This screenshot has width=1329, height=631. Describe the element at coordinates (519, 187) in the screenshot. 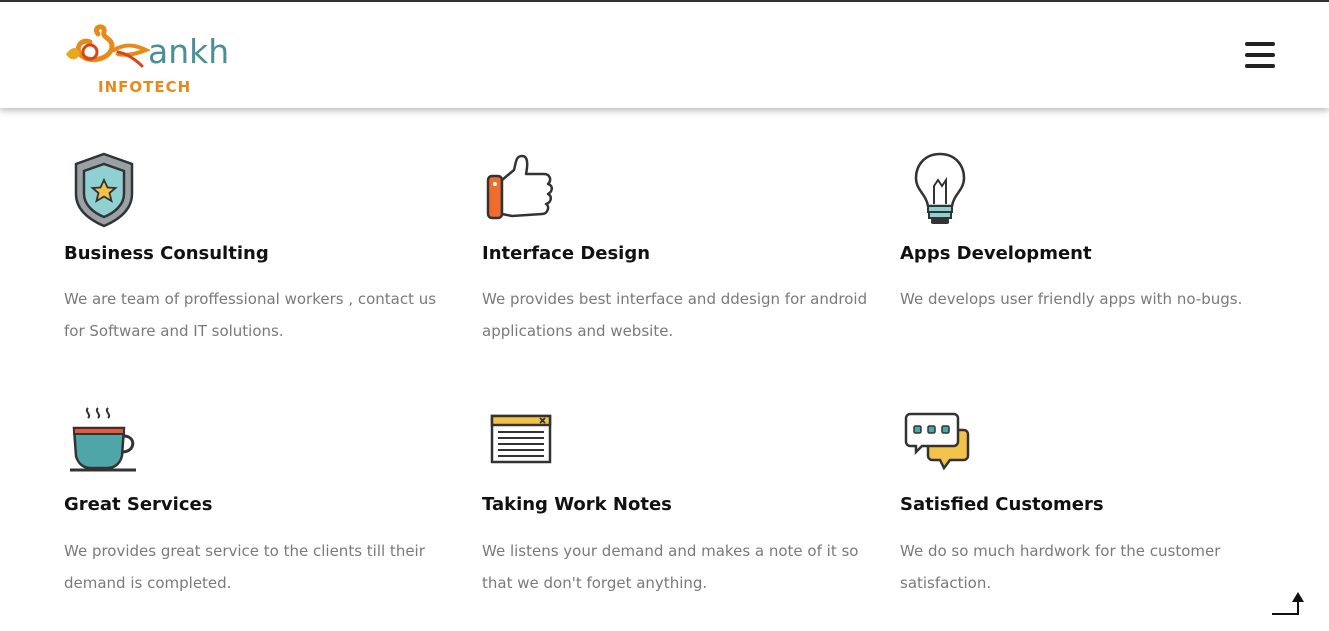

I see `thumbs-up-icon` at that location.